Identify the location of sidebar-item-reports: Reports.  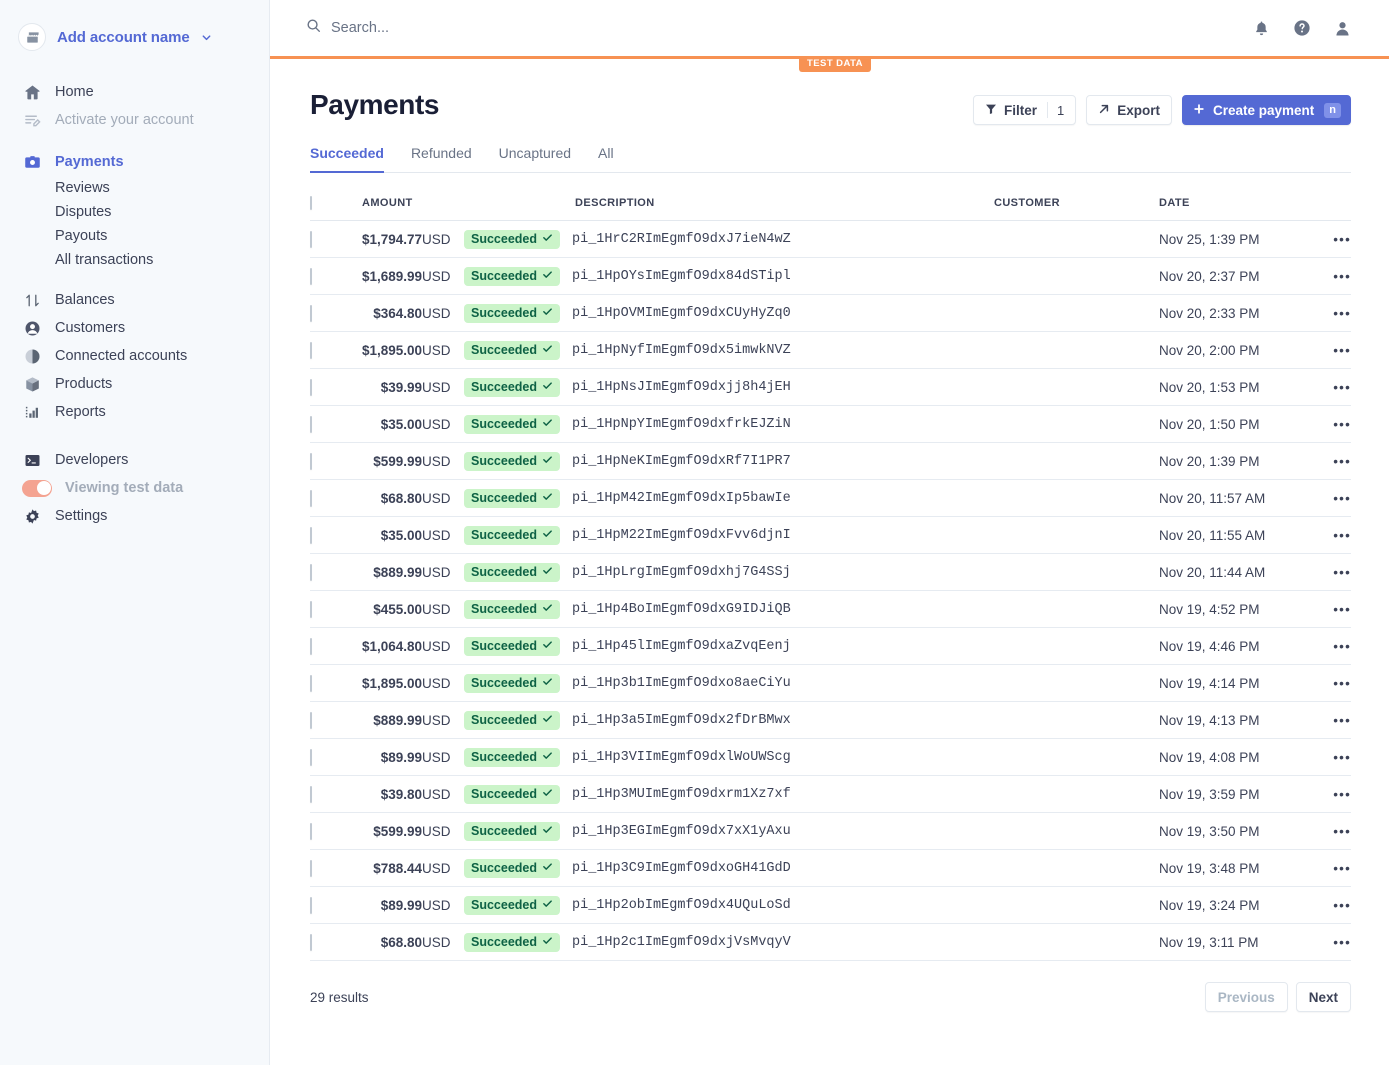
(134, 412).